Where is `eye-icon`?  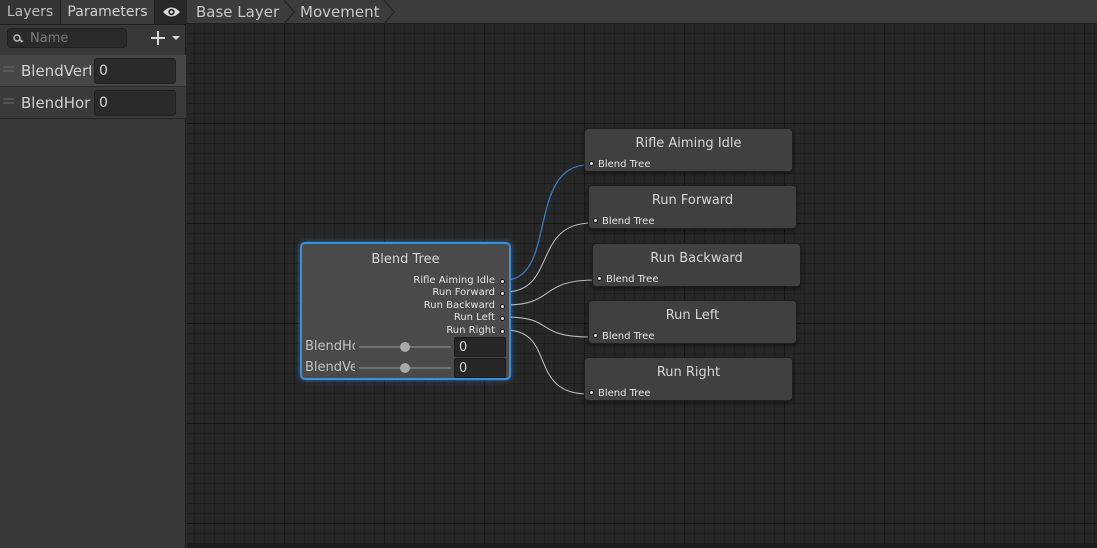 eye-icon is located at coordinates (171, 12).